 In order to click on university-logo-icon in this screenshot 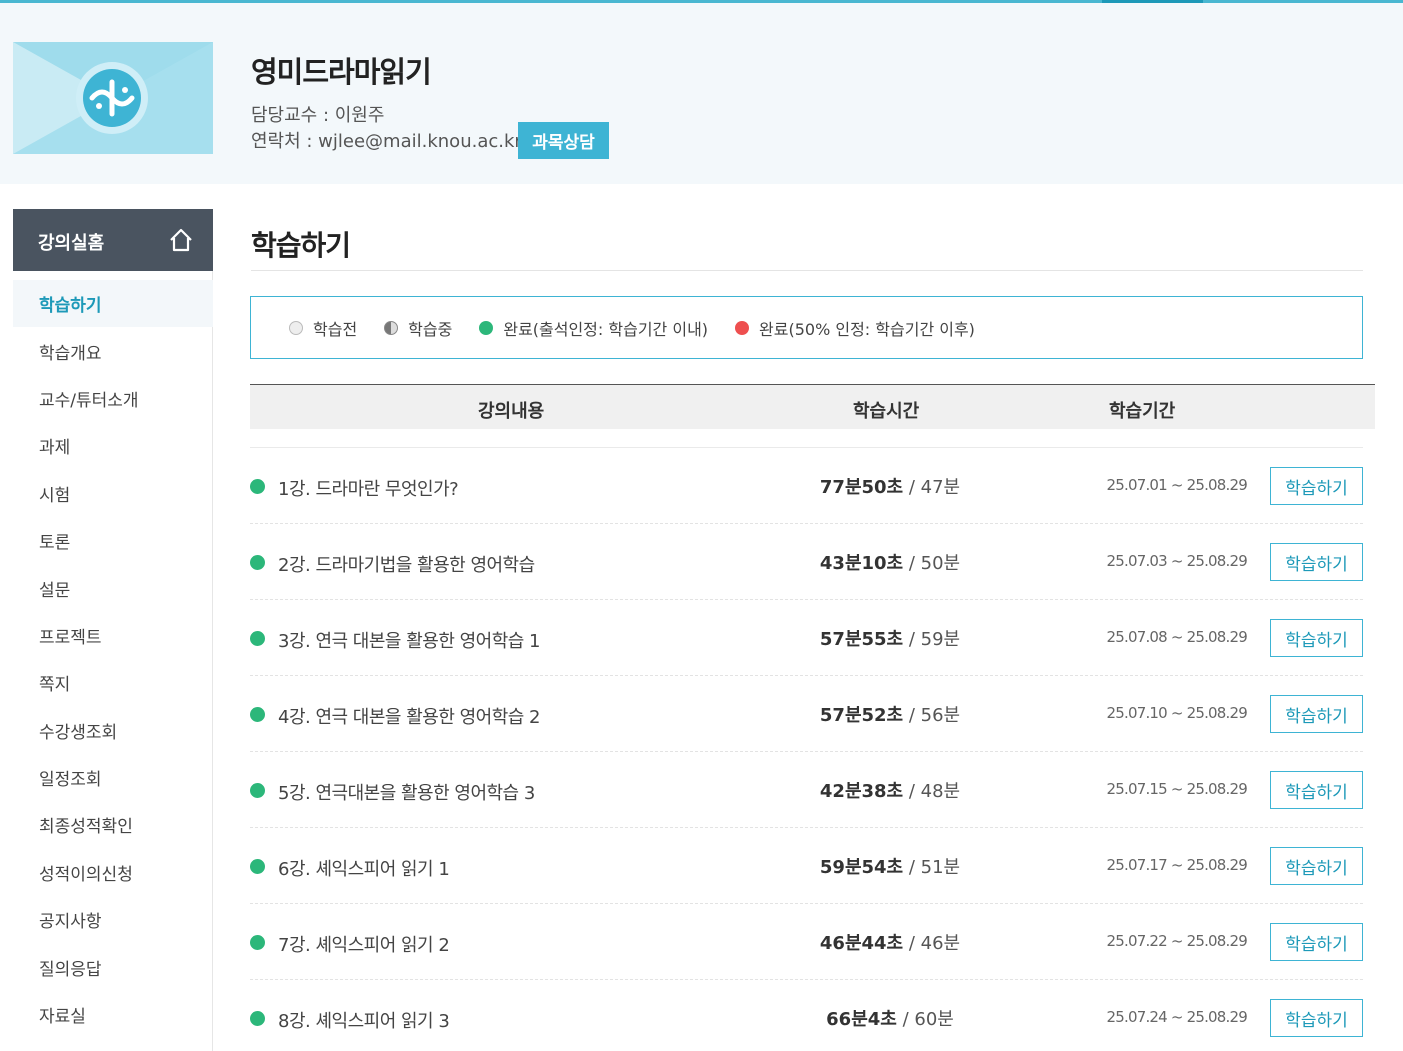, I will do `click(113, 98)`.